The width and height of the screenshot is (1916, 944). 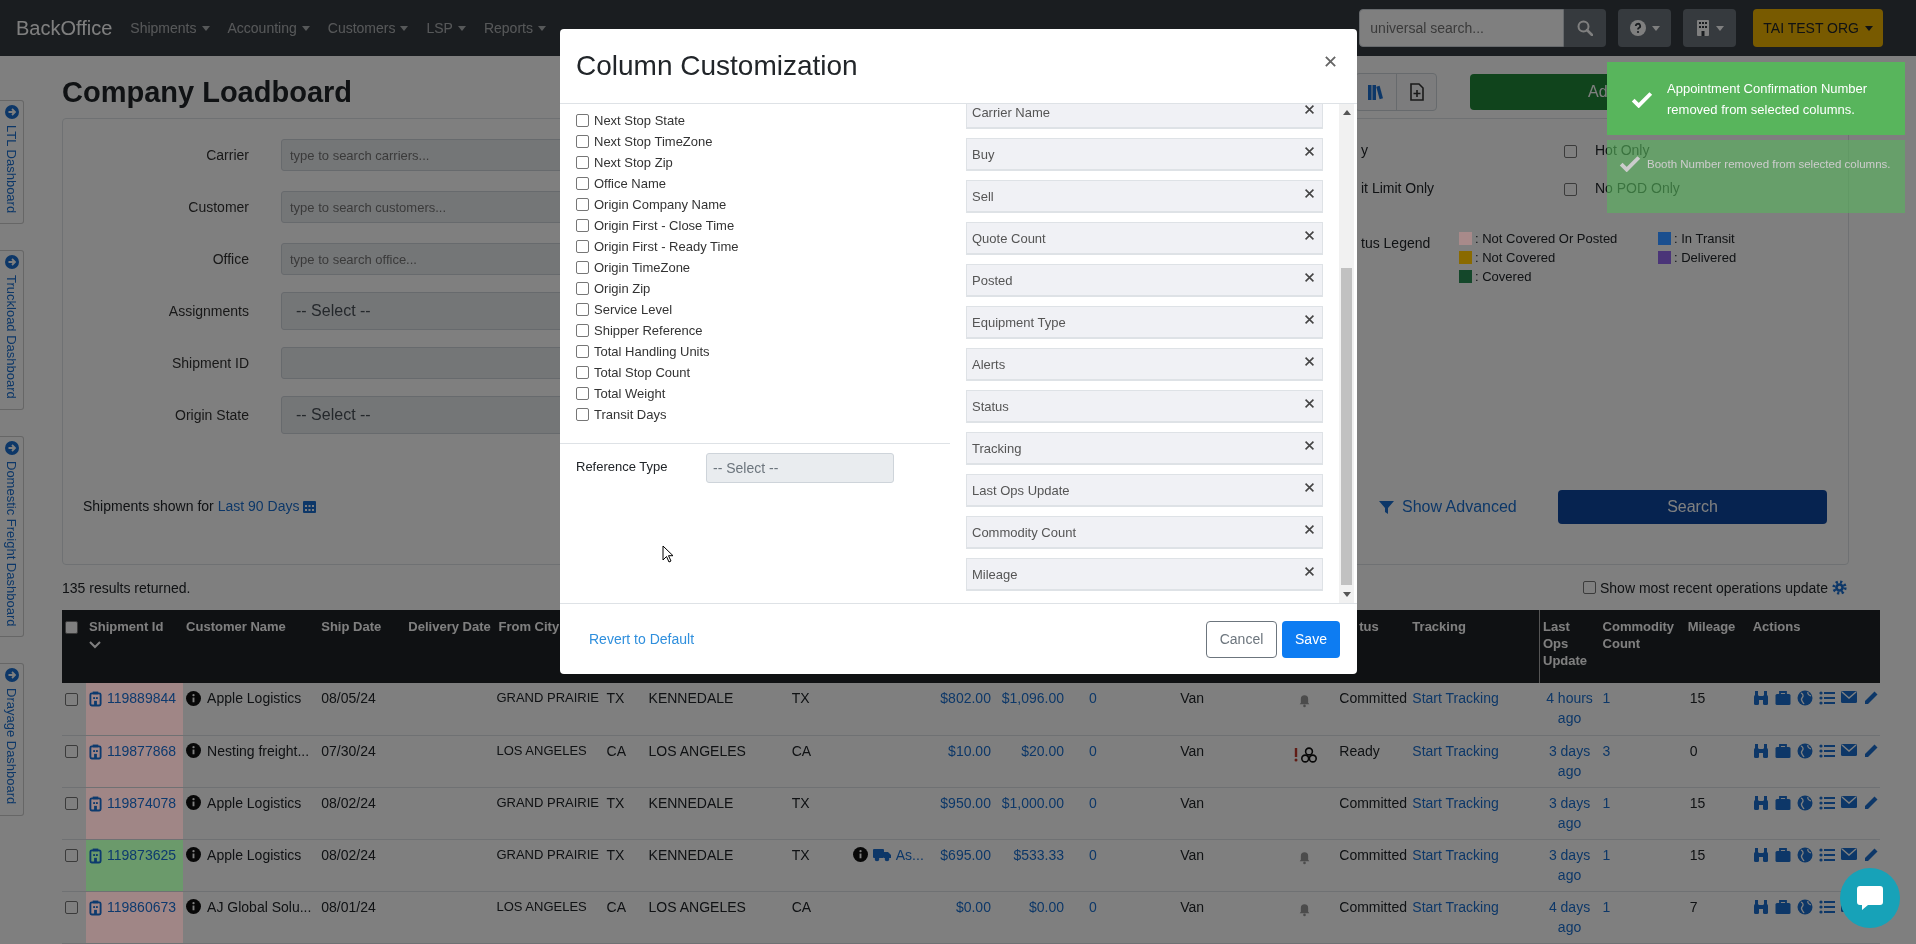 What do you see at coordinates (258, 506) in the screenshot?
I see `date-range-link: Last 90 Days` at bounding box center [258, 506].